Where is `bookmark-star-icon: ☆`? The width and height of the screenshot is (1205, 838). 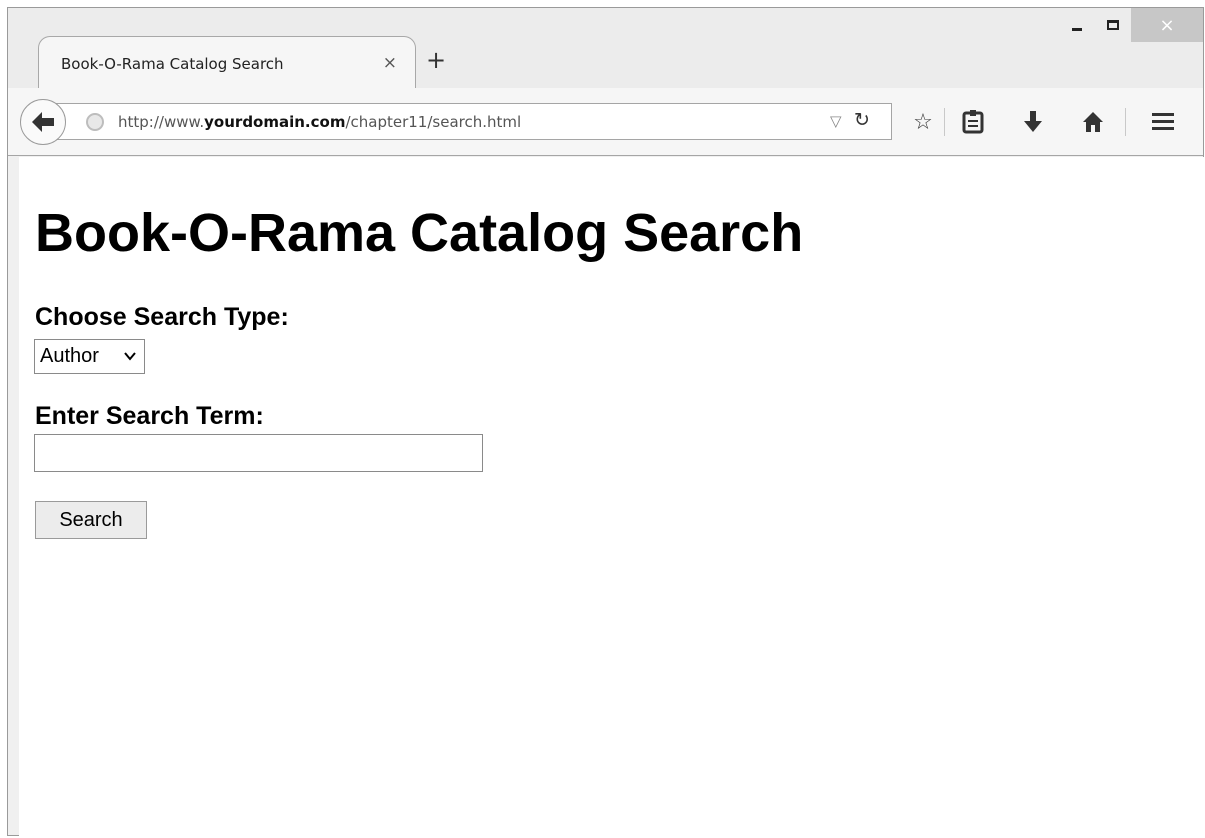 bookmark-star-icon: ☆ is located at coordinates (923, 122).